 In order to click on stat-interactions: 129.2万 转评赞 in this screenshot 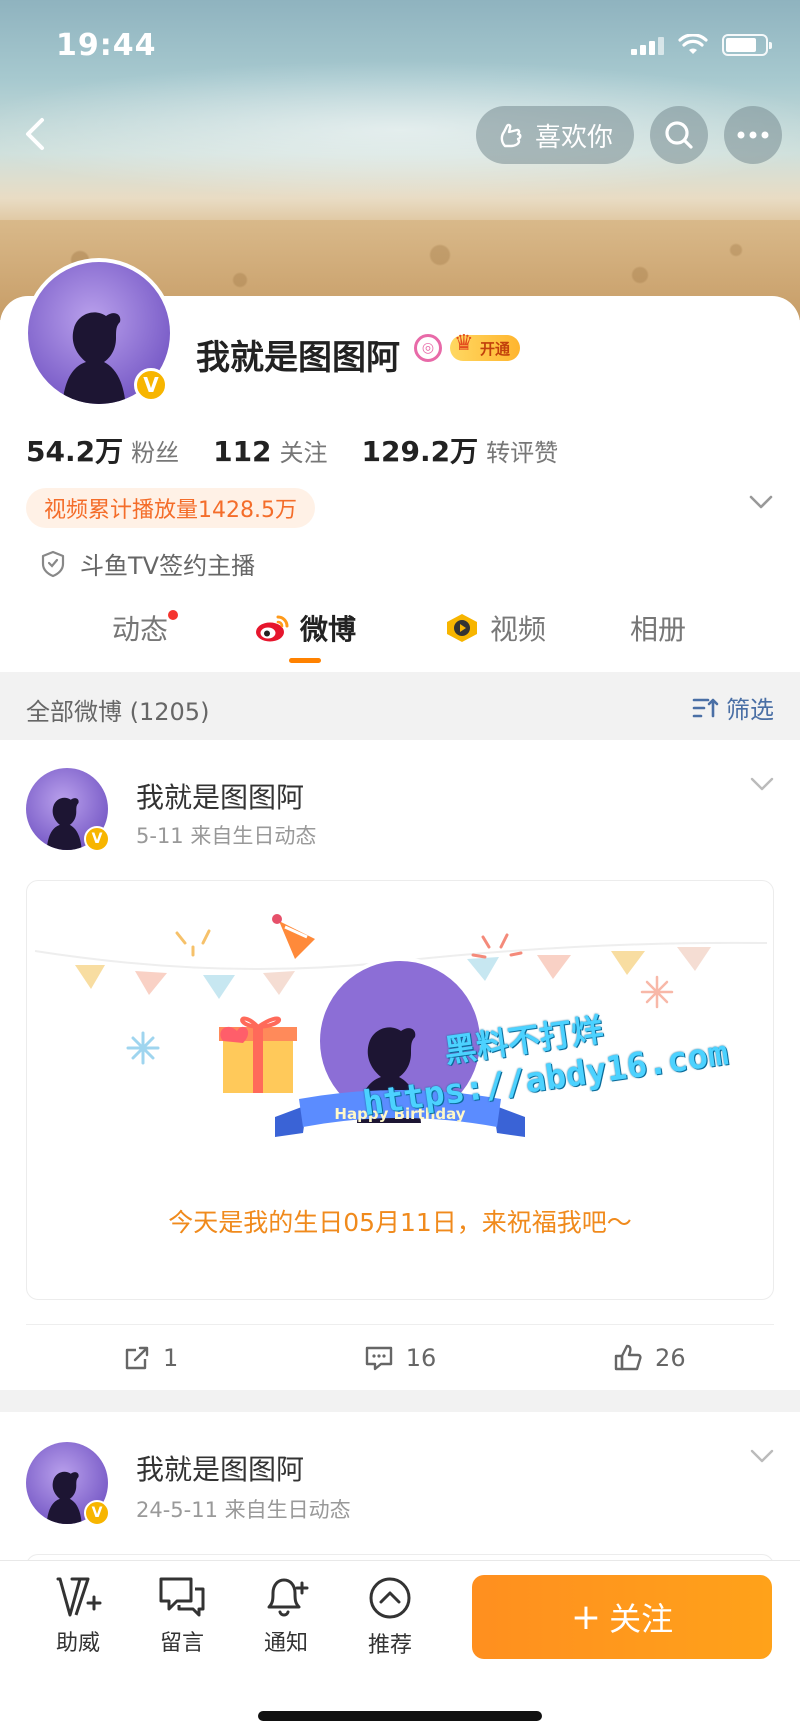, I will do `click(460, 450)`.